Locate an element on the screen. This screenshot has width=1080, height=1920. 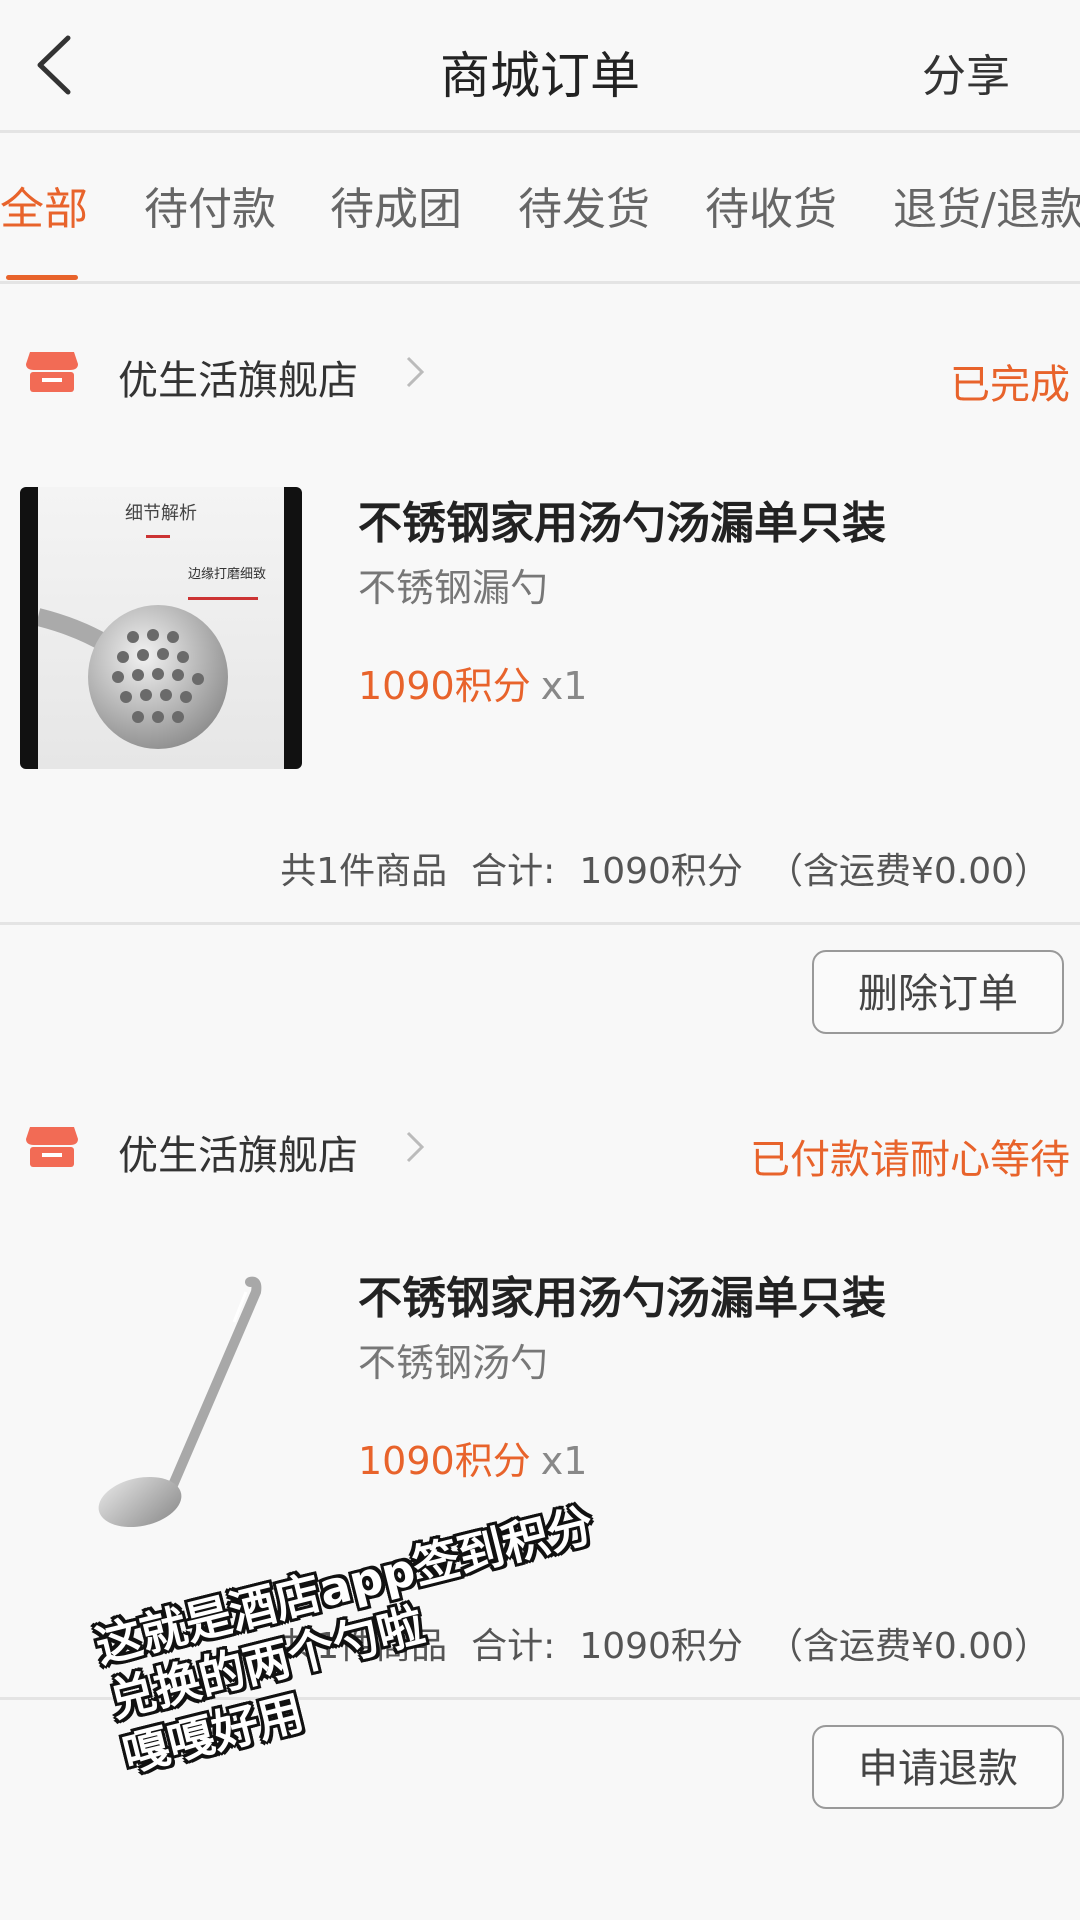
product-image: 细节解析 边缘打磨细致 is located at coordinates (161, 628).